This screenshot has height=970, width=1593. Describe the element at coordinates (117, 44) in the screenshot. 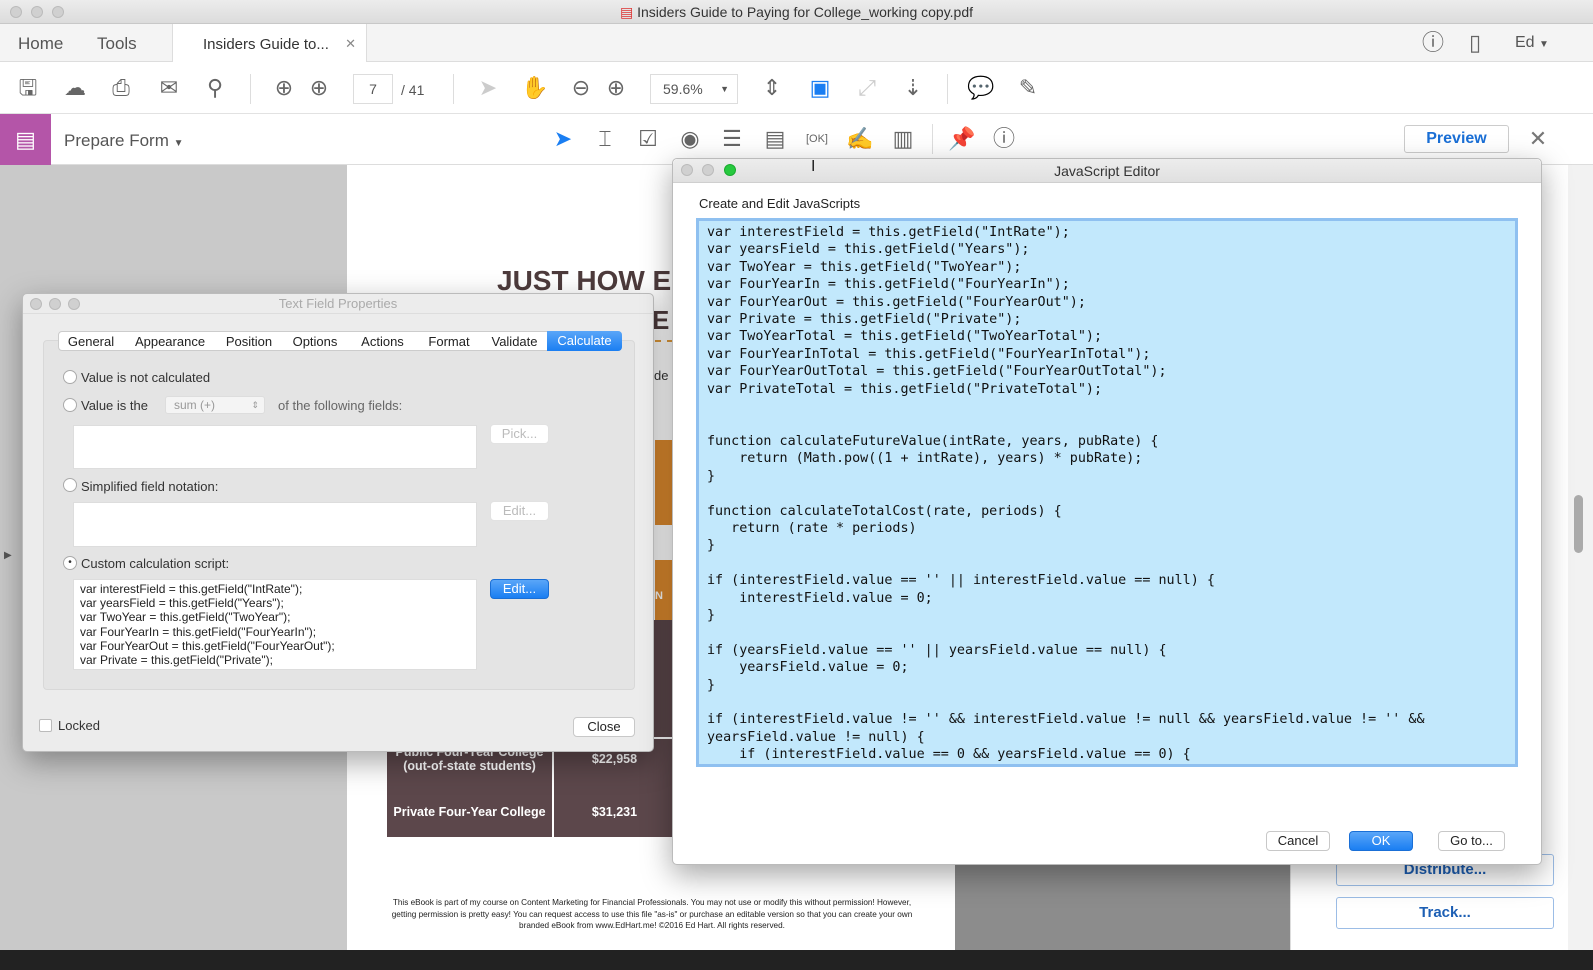

I see `tab-tools: Tools` at that location.